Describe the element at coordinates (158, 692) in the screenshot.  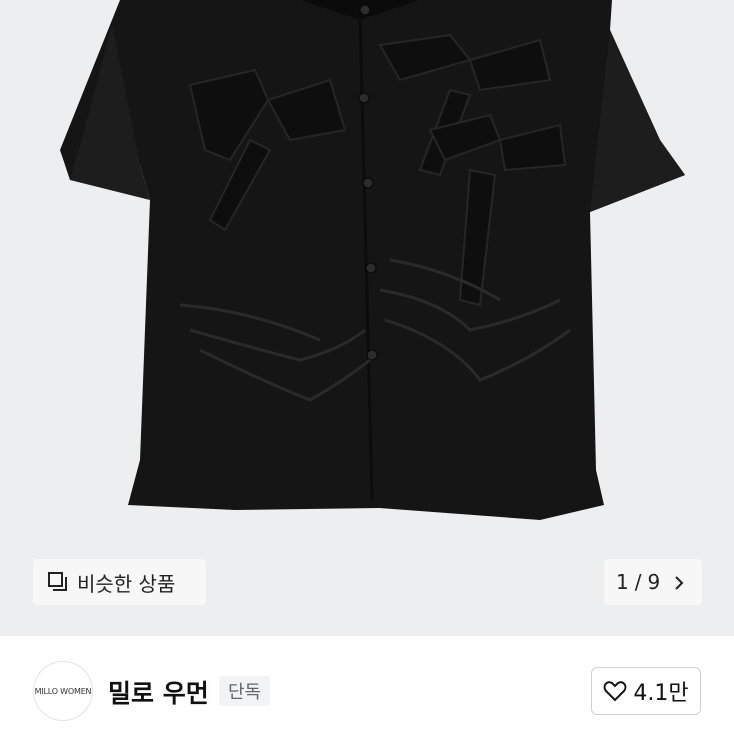
I see `brand-name: 밀로 우먼` at that location.